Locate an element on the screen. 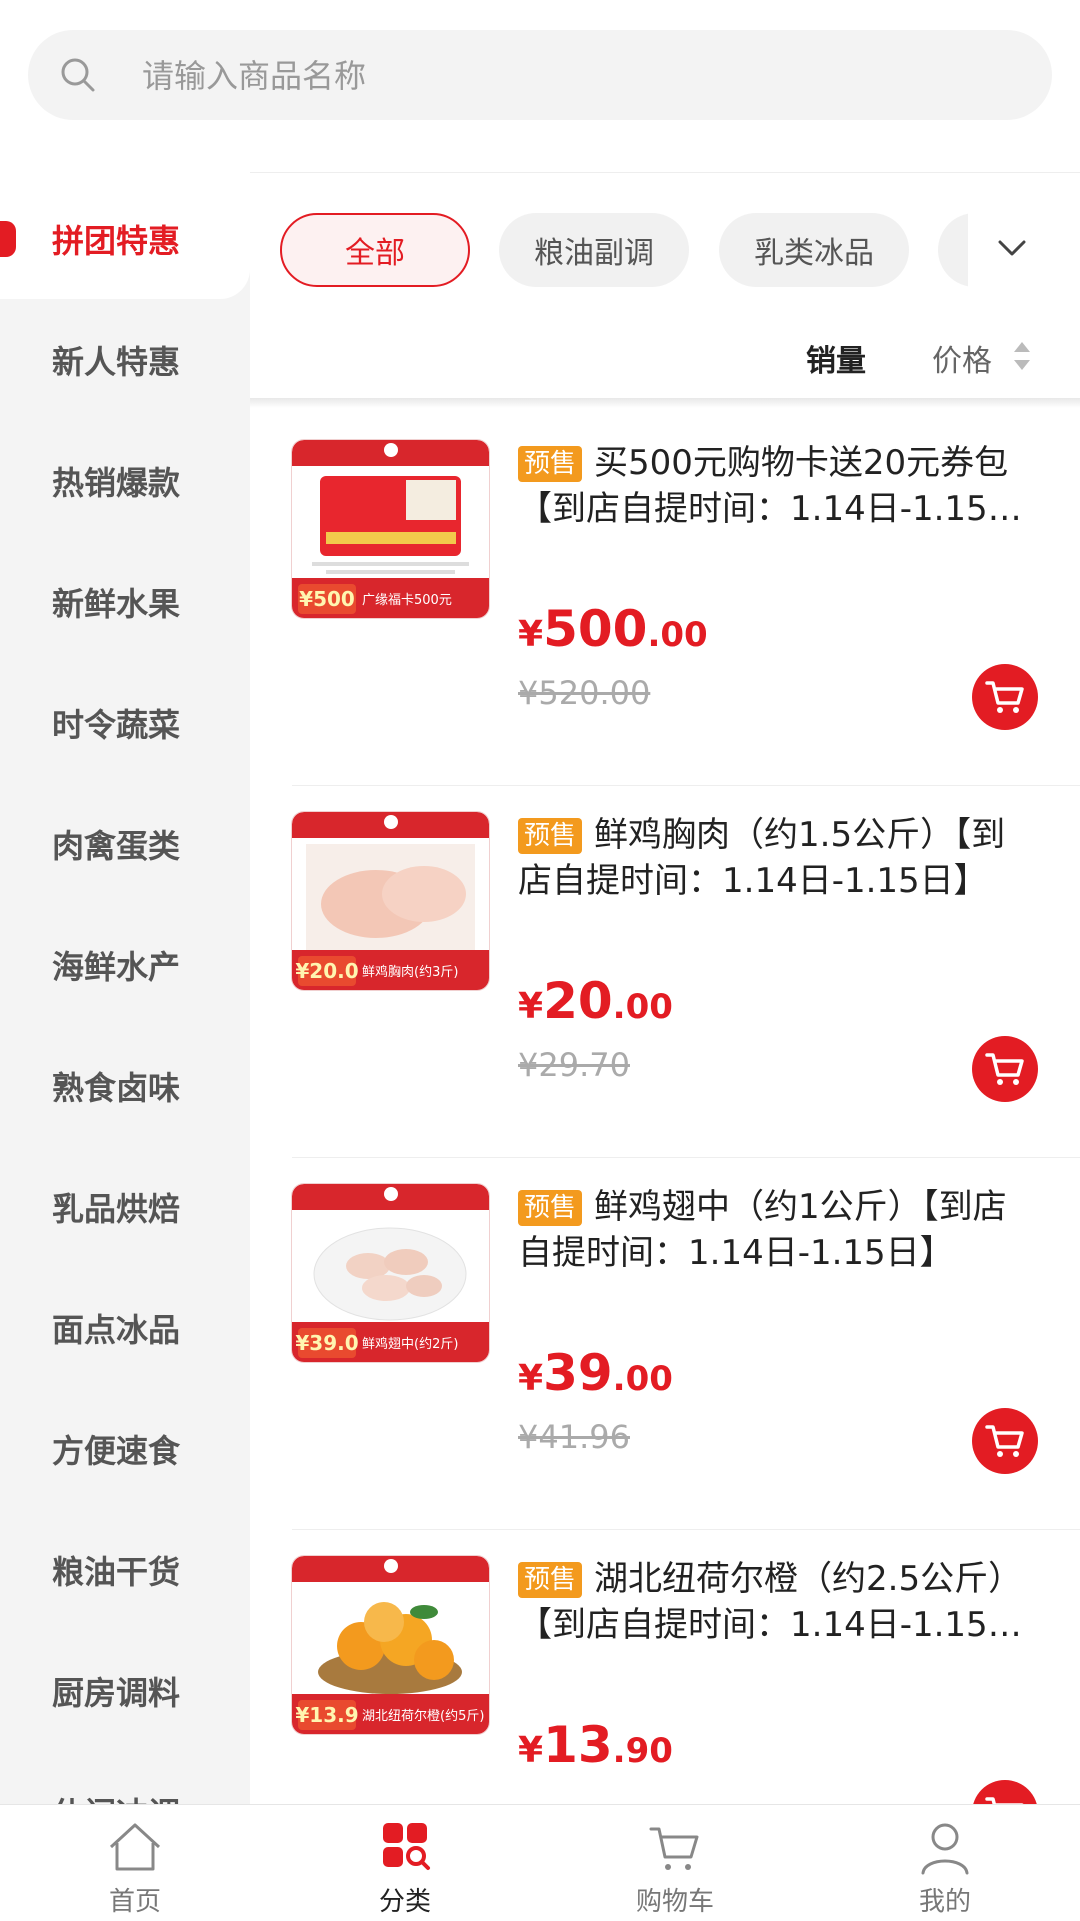 This screenshot has height=1921, width=1080. product-title-text: 买500元购物卡送20元券包【到店自提时间：1.14日-1.15日】 is located at coordinates (763, 486).